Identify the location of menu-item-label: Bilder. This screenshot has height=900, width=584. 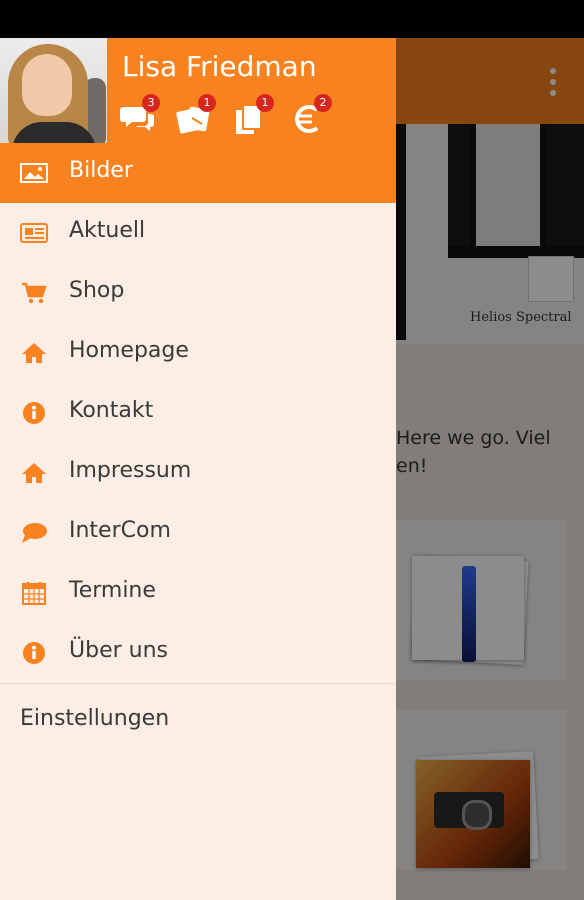
(101, 170).